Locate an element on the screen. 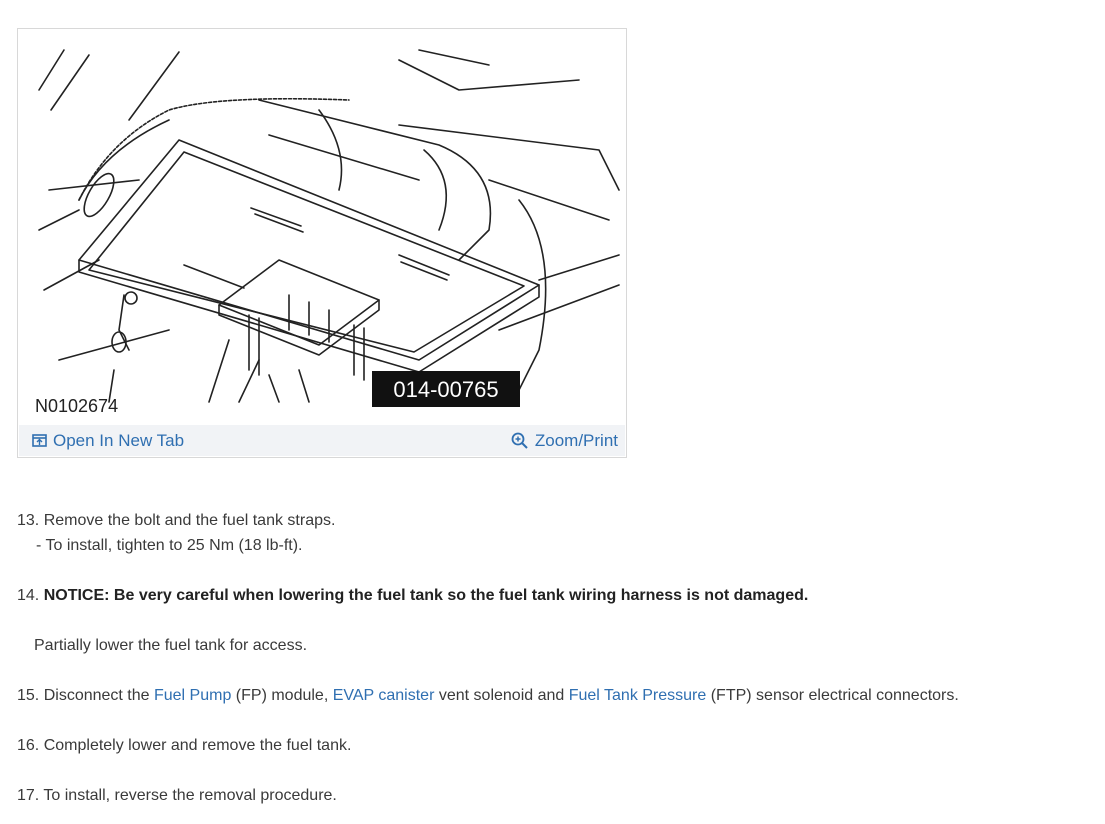  evap-canister-link: EVAP canister is located at coordinates (384, 695).